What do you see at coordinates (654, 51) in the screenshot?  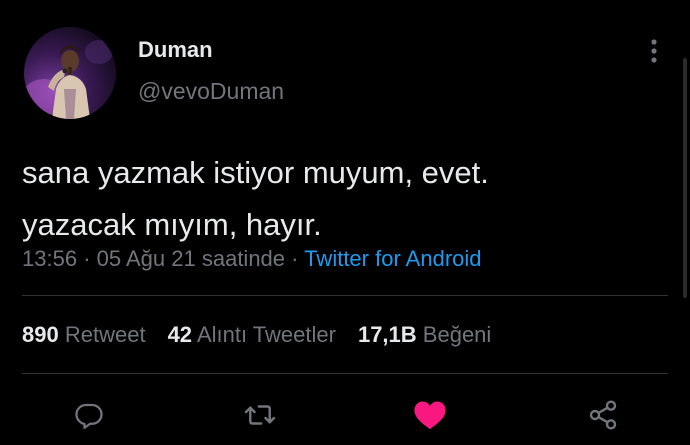 I see `more-options-icon` at bounding box center [654, 51].